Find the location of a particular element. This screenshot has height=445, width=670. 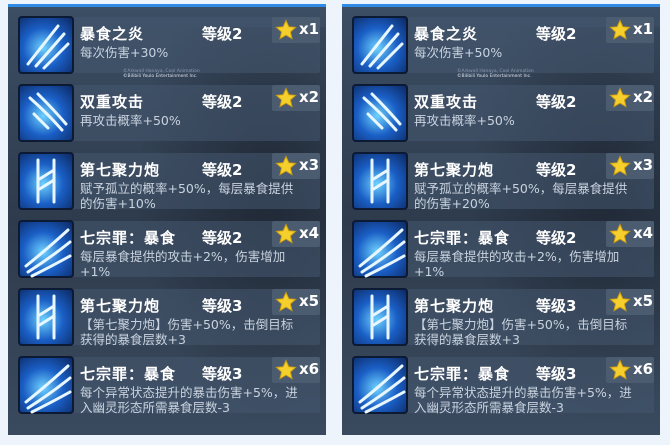

skill-description: 赋予孤立的概率+50%，每层暴食提供 的伤害+20% is located at coordinates (521, 196).